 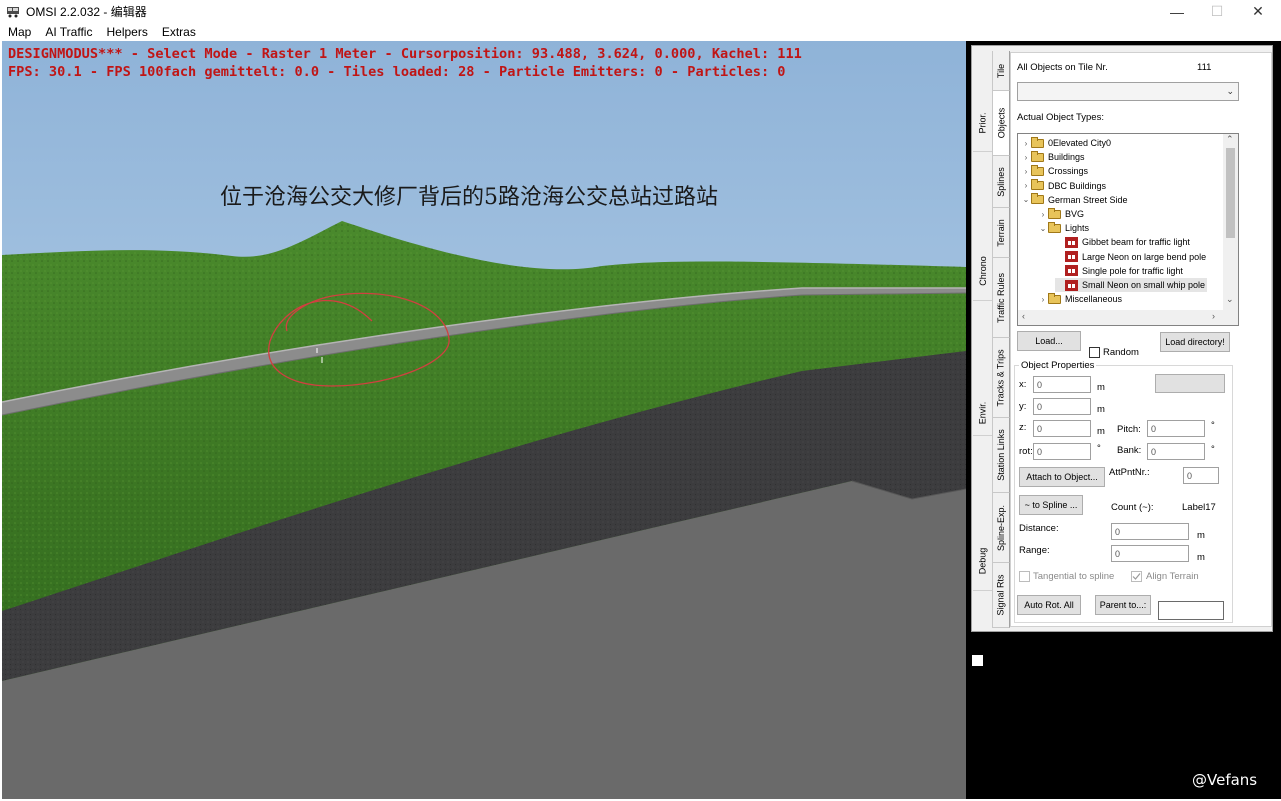 What do you see at coordinates (1101, 387) in the screenshot?
I see `x-unit: m` at bounding box center [1101, 387].